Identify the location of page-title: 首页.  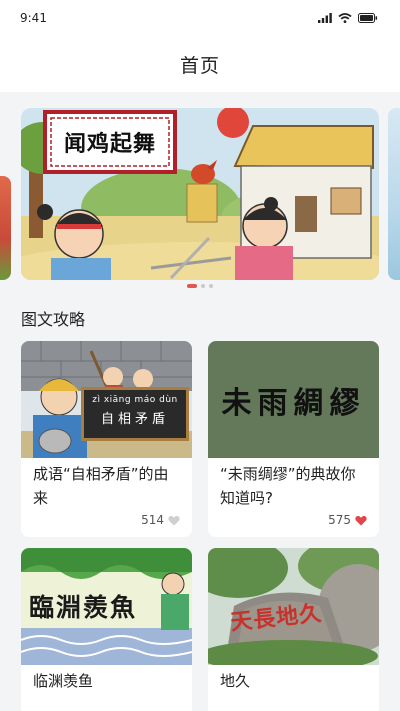
(199, 65).